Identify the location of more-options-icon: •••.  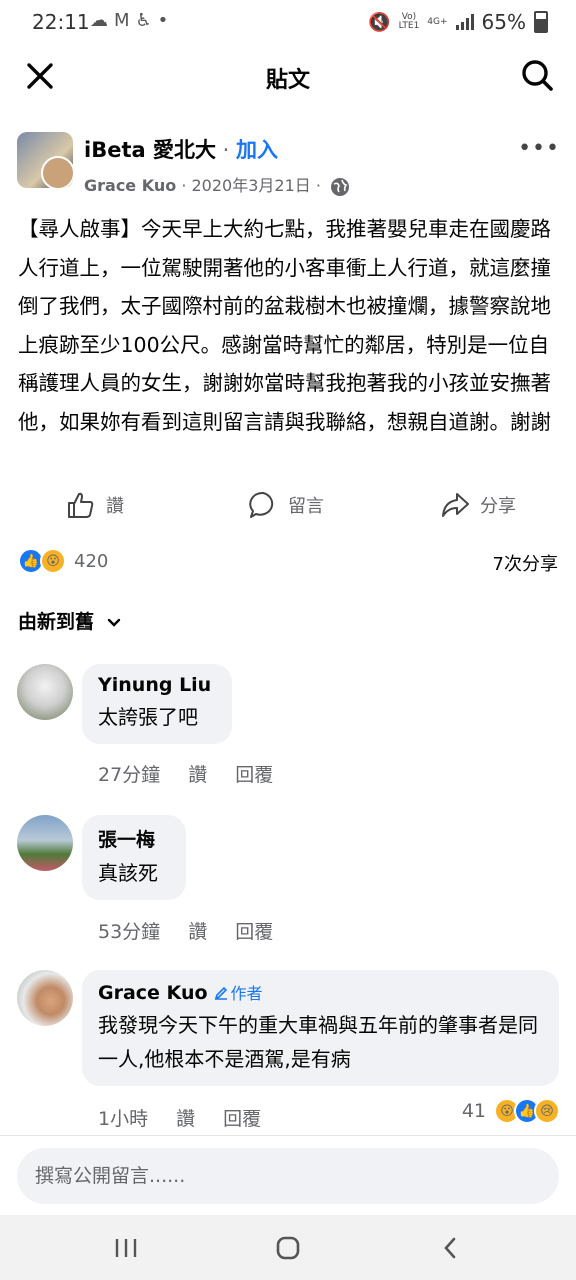
(539, 148).